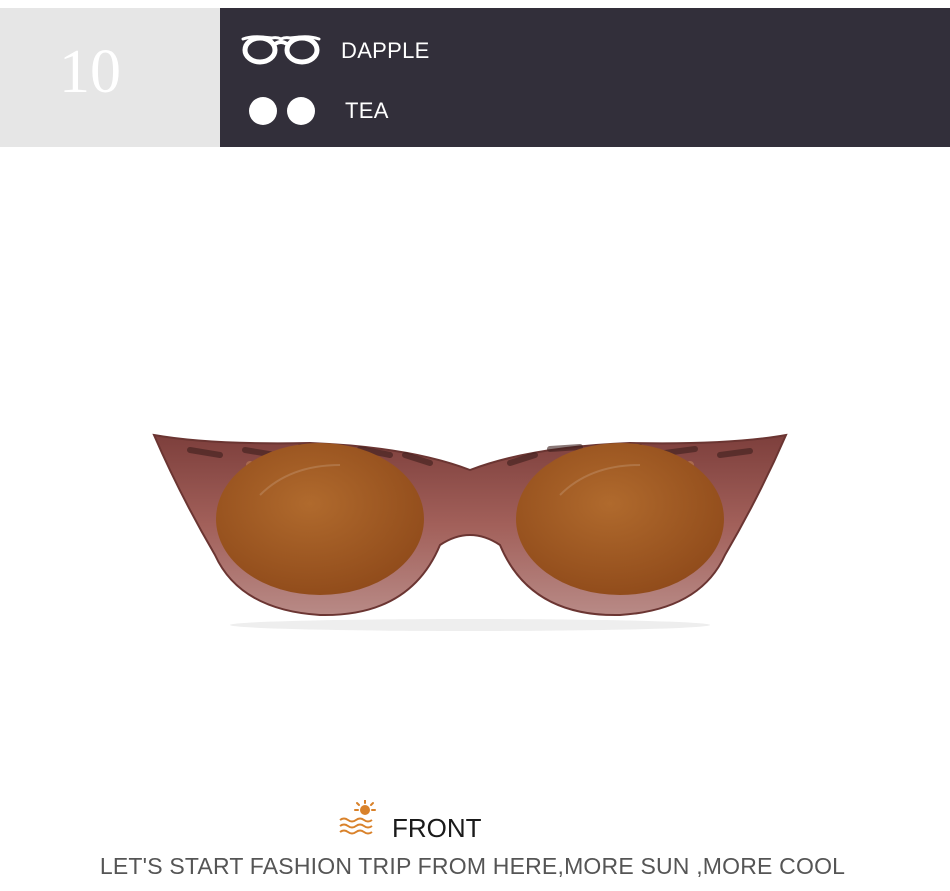 The image size is (950, 891). What do you see at coordinates (357, 817) in the screenshot?
I see `sun-over-water-icon` at bounding box center [357, 817].